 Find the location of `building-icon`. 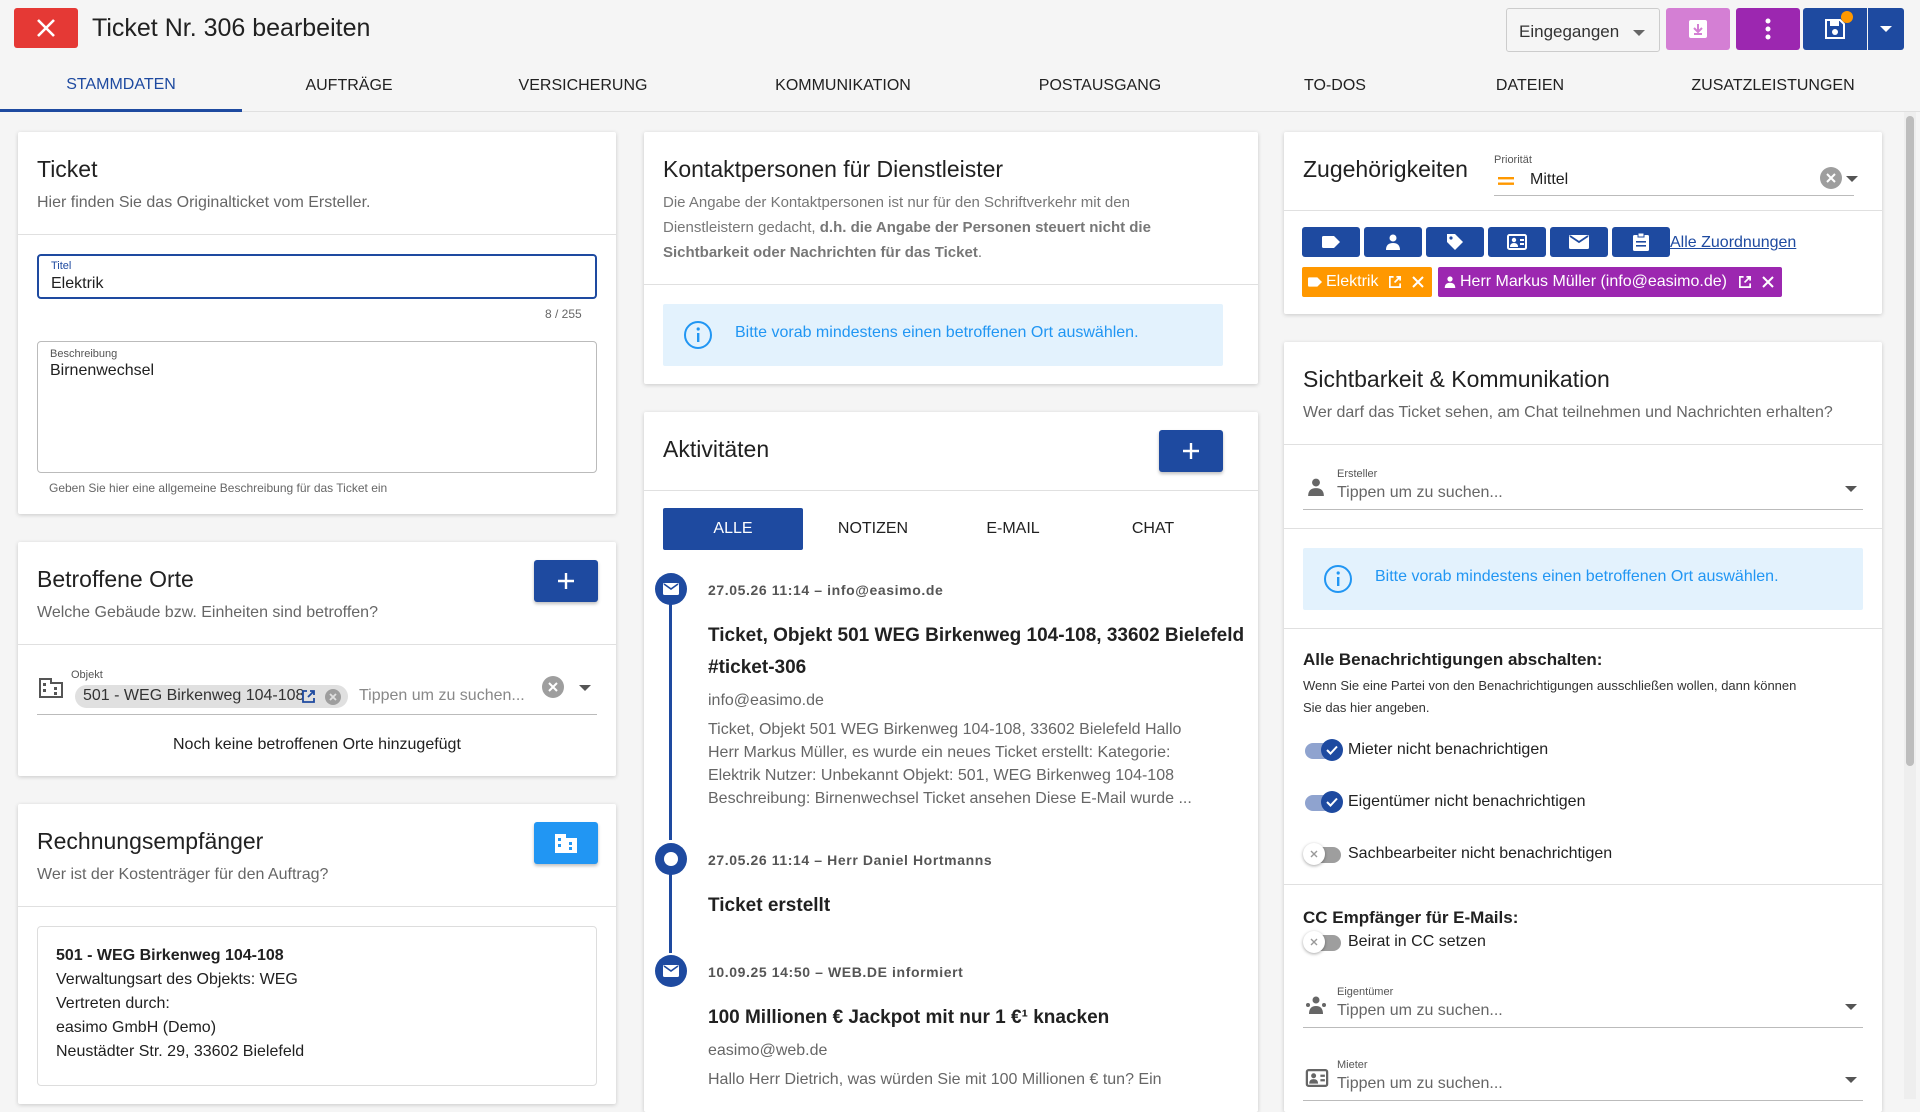

building-icon is located at coordinates (566, 843).